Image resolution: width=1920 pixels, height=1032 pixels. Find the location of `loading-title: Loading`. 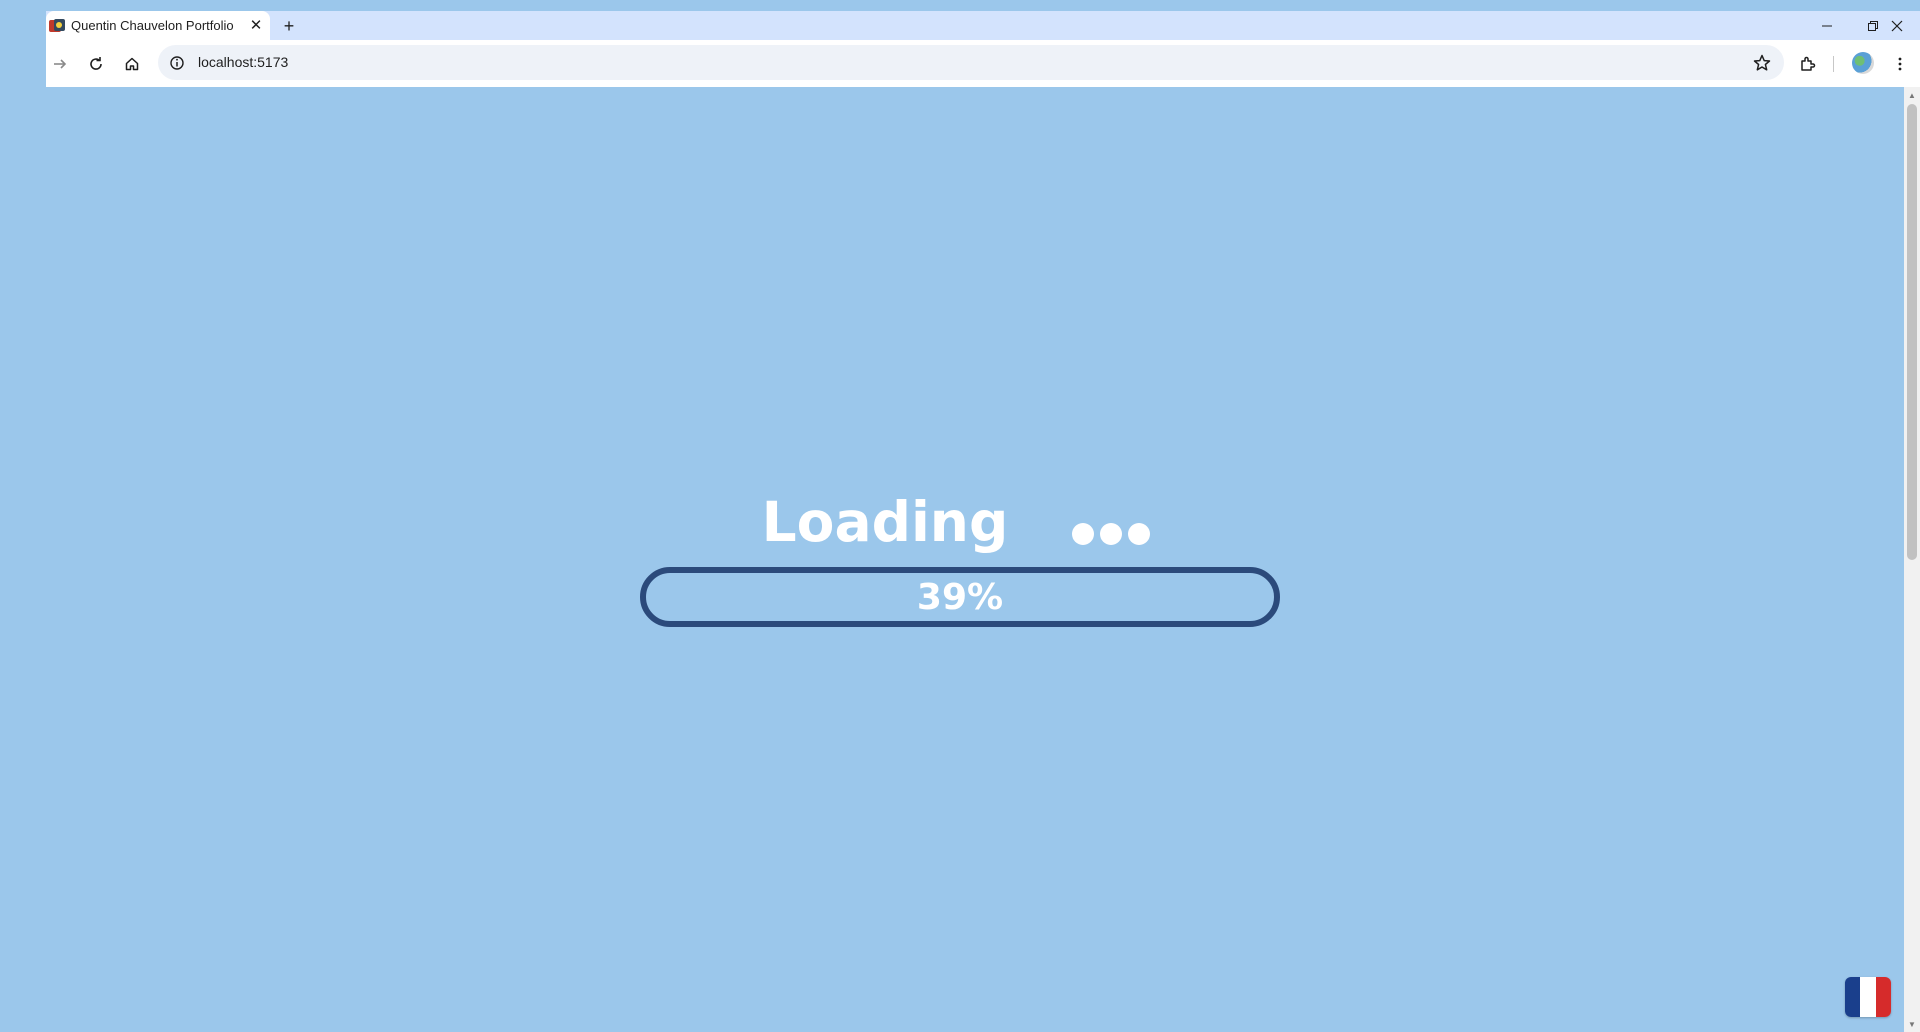

loading-title: Loading is located at coordinates (885, 522).